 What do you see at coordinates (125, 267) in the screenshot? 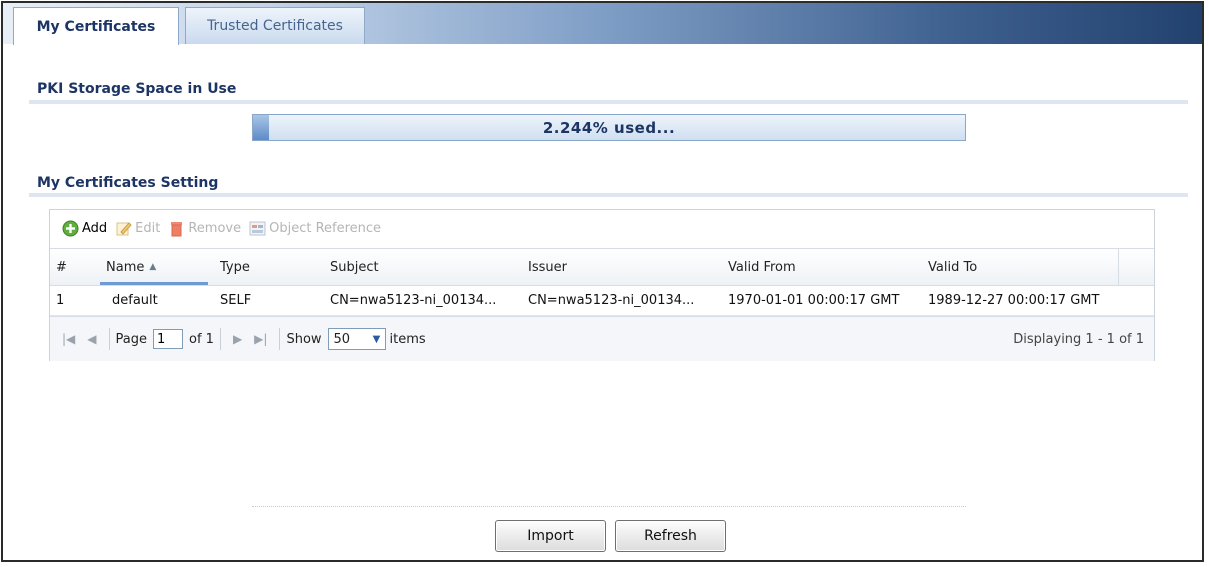
I see `column-header-name-label: Name` at bounding box center [125, 267].